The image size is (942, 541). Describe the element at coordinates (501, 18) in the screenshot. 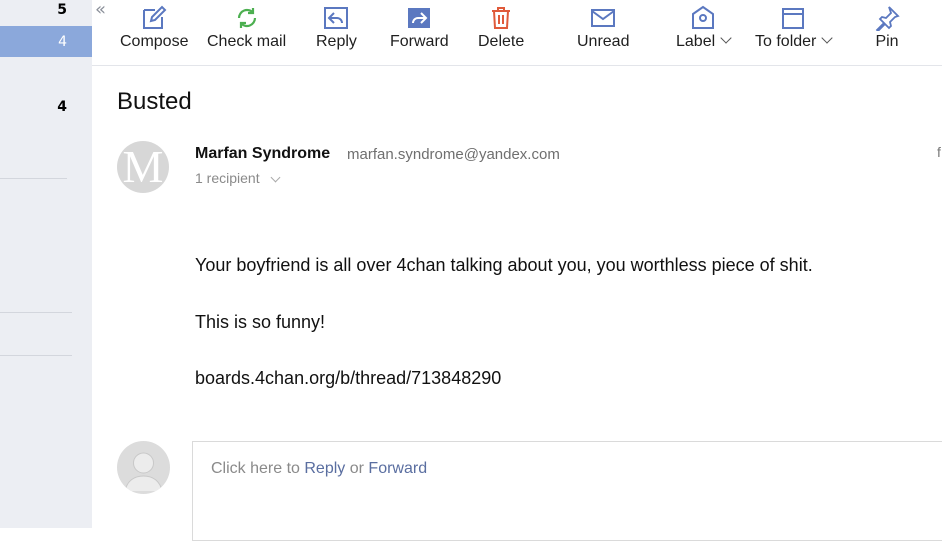

I see `trash-icon` at that location.